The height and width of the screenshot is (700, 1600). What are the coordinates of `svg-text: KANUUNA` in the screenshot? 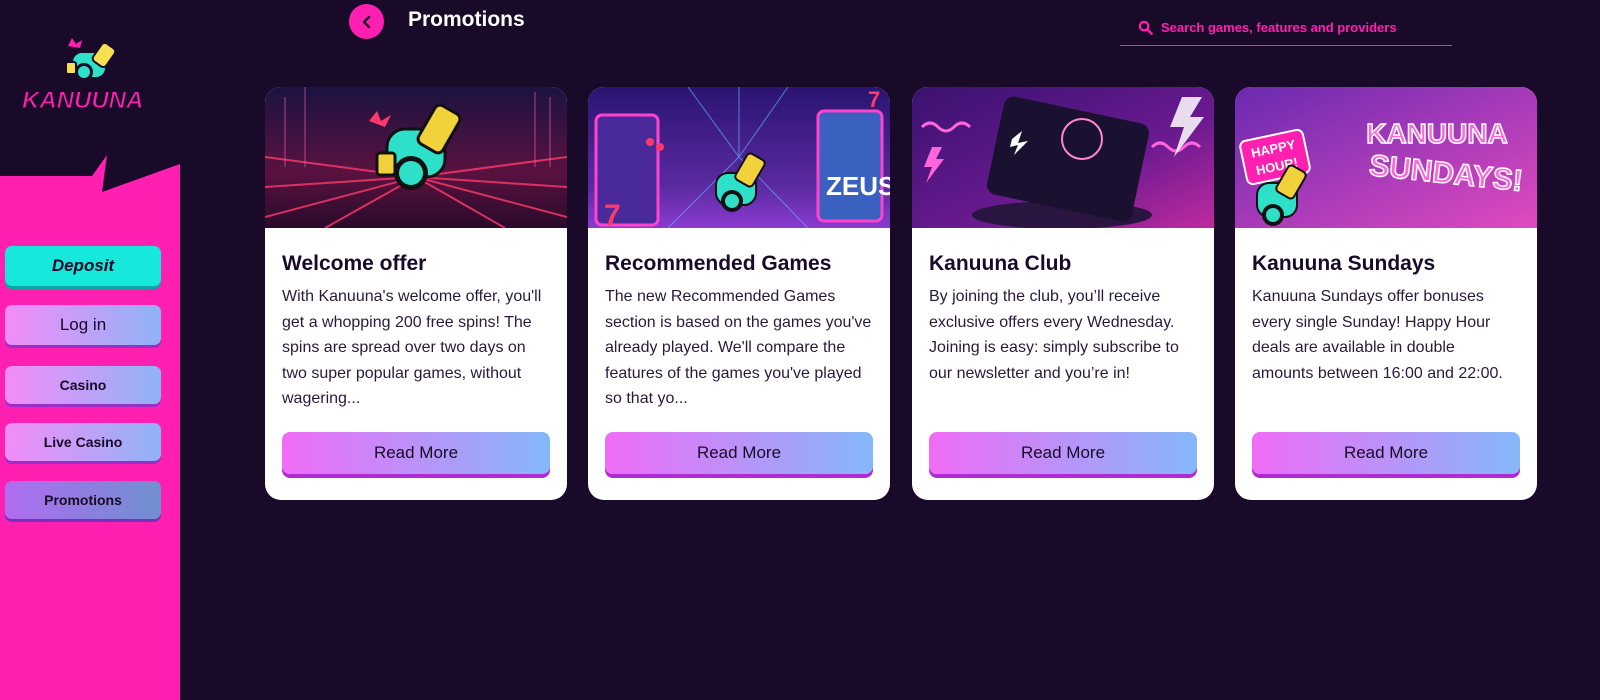 It's located at (82, 100).